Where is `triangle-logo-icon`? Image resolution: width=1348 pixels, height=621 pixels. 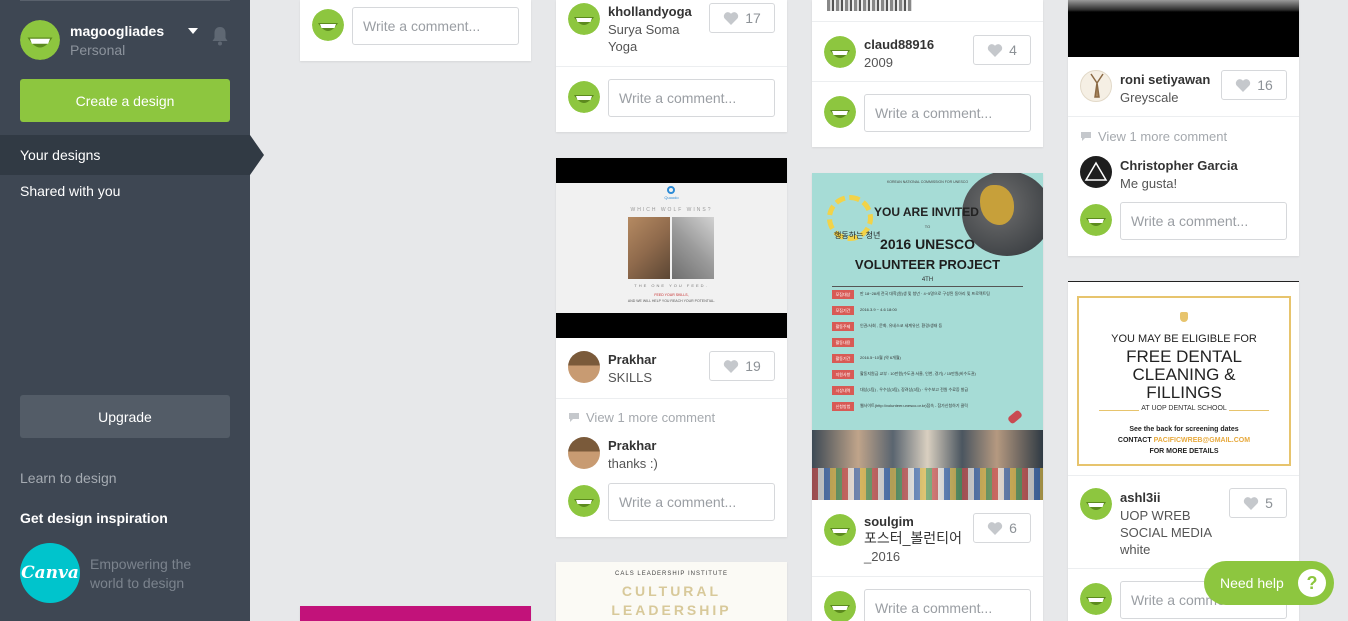
triangle-logo-icon is located at coordinates (1096, 171).